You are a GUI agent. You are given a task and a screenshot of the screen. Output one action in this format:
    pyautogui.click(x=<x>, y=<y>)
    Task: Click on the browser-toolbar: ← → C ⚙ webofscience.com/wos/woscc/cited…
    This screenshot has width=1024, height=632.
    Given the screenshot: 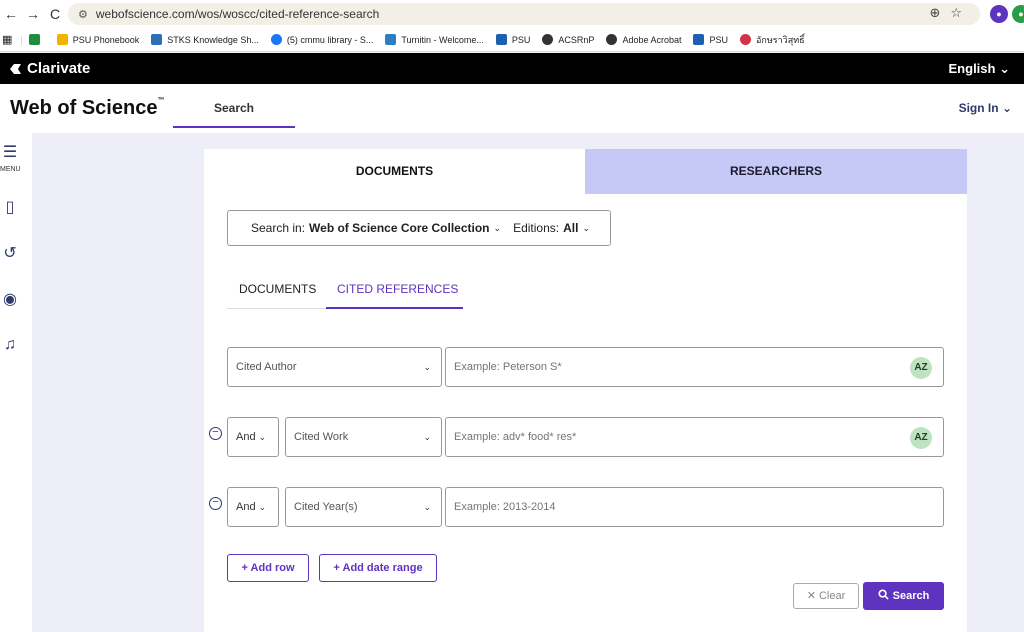 What is the action you would take?
    pyautogui.click(x=512, y=14)
    